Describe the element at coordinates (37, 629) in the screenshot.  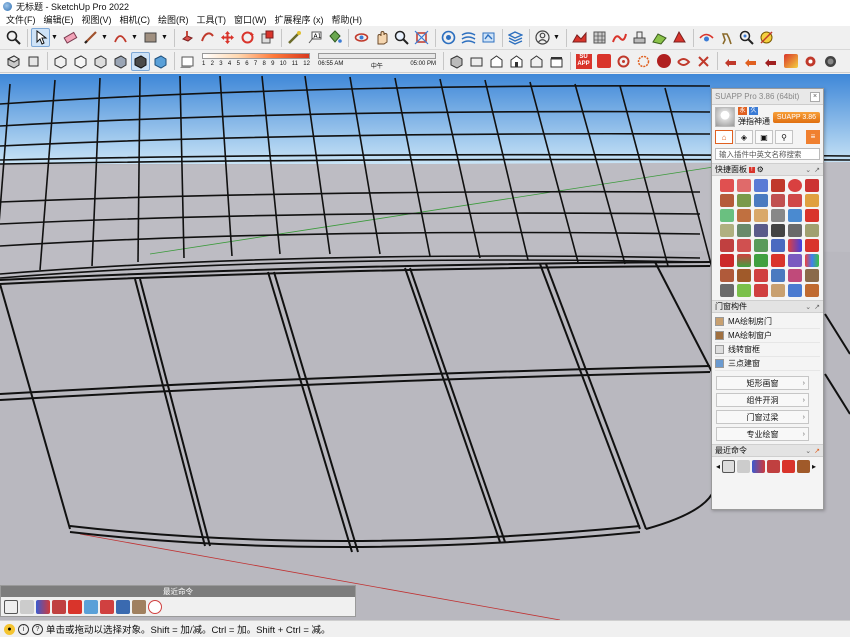
I see `help-icon: ?` at that location.